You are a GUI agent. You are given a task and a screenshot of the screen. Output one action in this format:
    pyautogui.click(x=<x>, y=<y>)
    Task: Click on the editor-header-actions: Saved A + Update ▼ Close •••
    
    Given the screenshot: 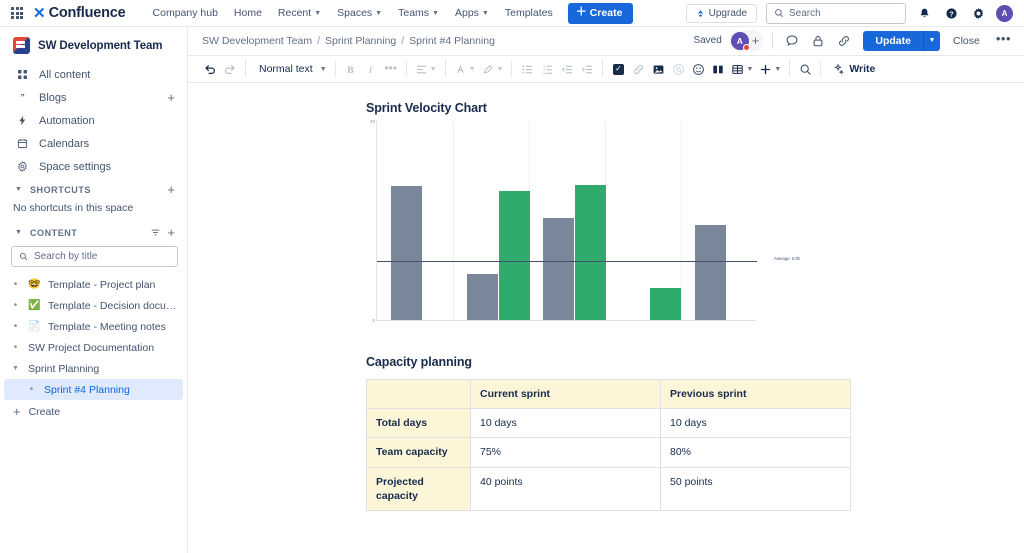 What is the action you would take?
    pyautogui.click(x=853, y=40)
    